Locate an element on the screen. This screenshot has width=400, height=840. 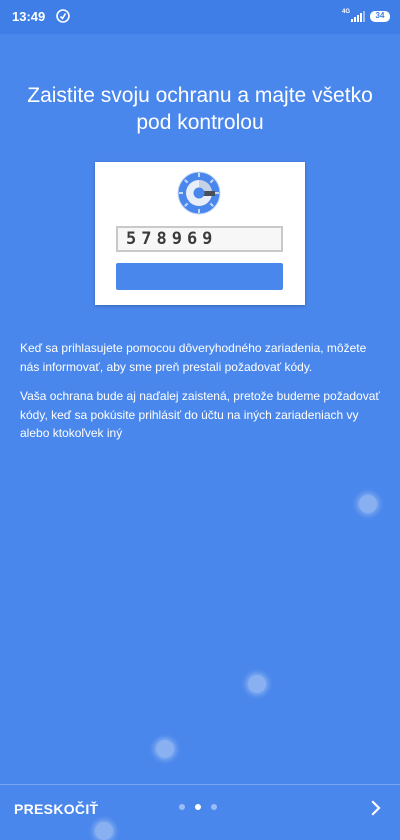
notification-app-icon is located at coordinates (63, 16).